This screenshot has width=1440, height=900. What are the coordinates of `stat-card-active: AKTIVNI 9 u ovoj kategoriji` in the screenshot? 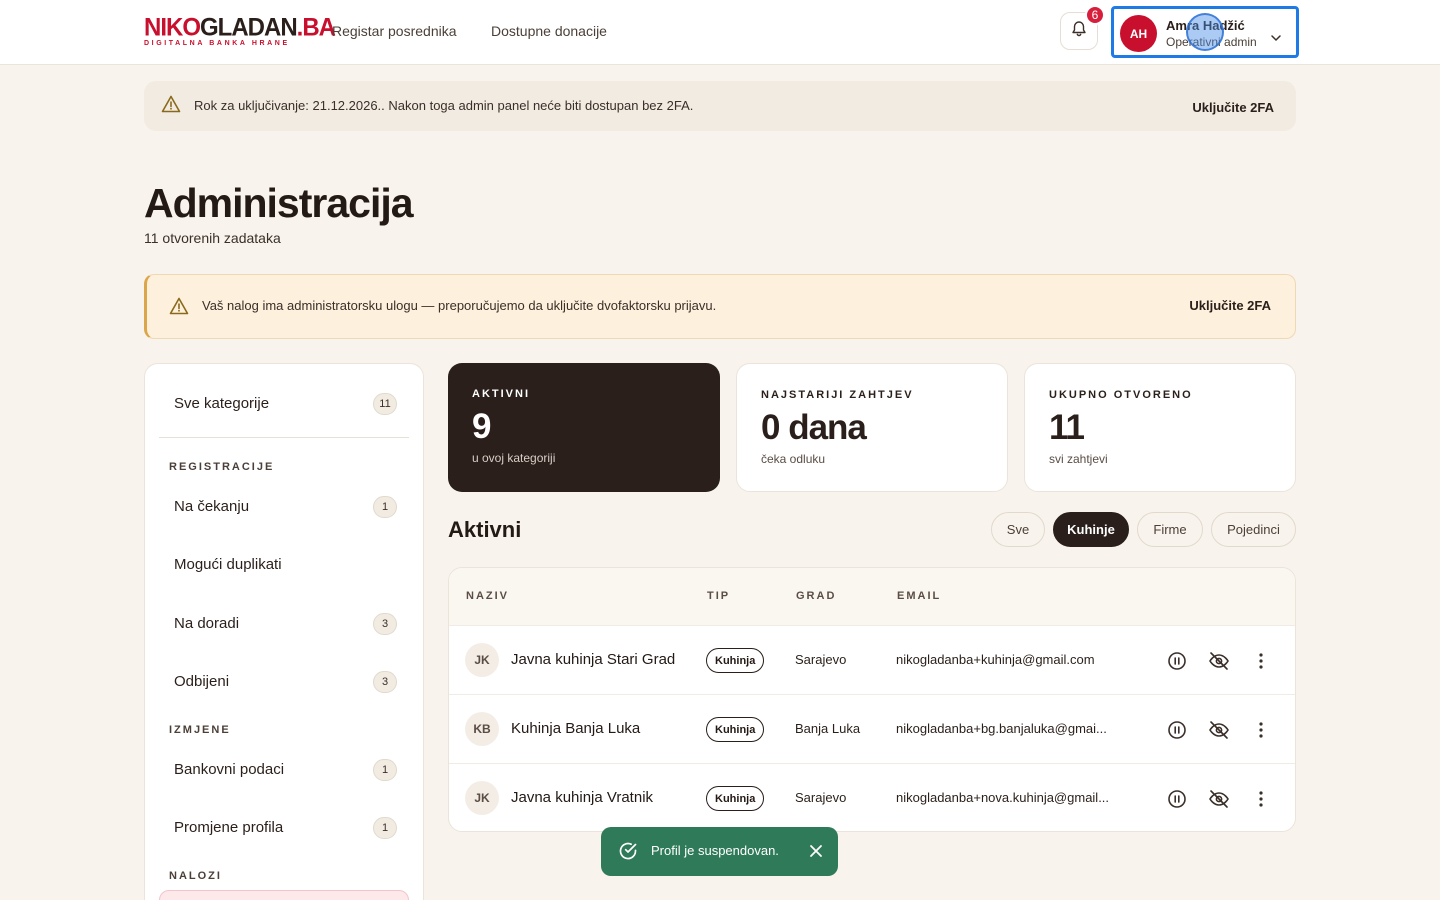 It's located at (584, 427).